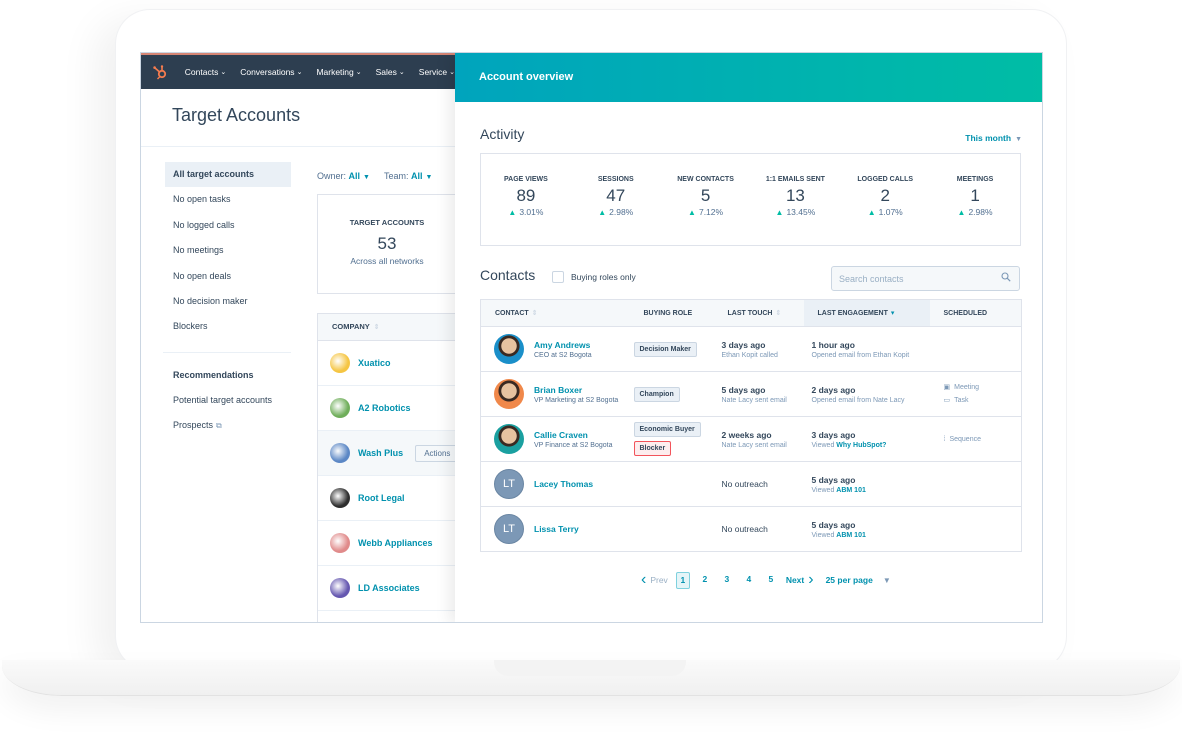 This screenshot has height=753, width=1182. Describe the element at coordinates (758, 313) in the screenshot. I see `column-last-touch: LAST TOUCH ⇕` at that location.